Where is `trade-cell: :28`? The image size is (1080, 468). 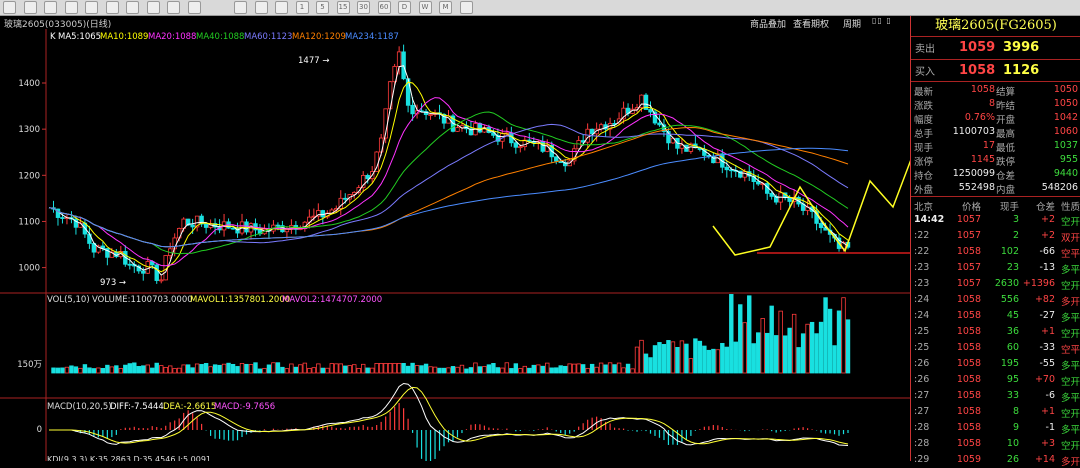 trade-cell: :28 is located at coordinates (922, 443).